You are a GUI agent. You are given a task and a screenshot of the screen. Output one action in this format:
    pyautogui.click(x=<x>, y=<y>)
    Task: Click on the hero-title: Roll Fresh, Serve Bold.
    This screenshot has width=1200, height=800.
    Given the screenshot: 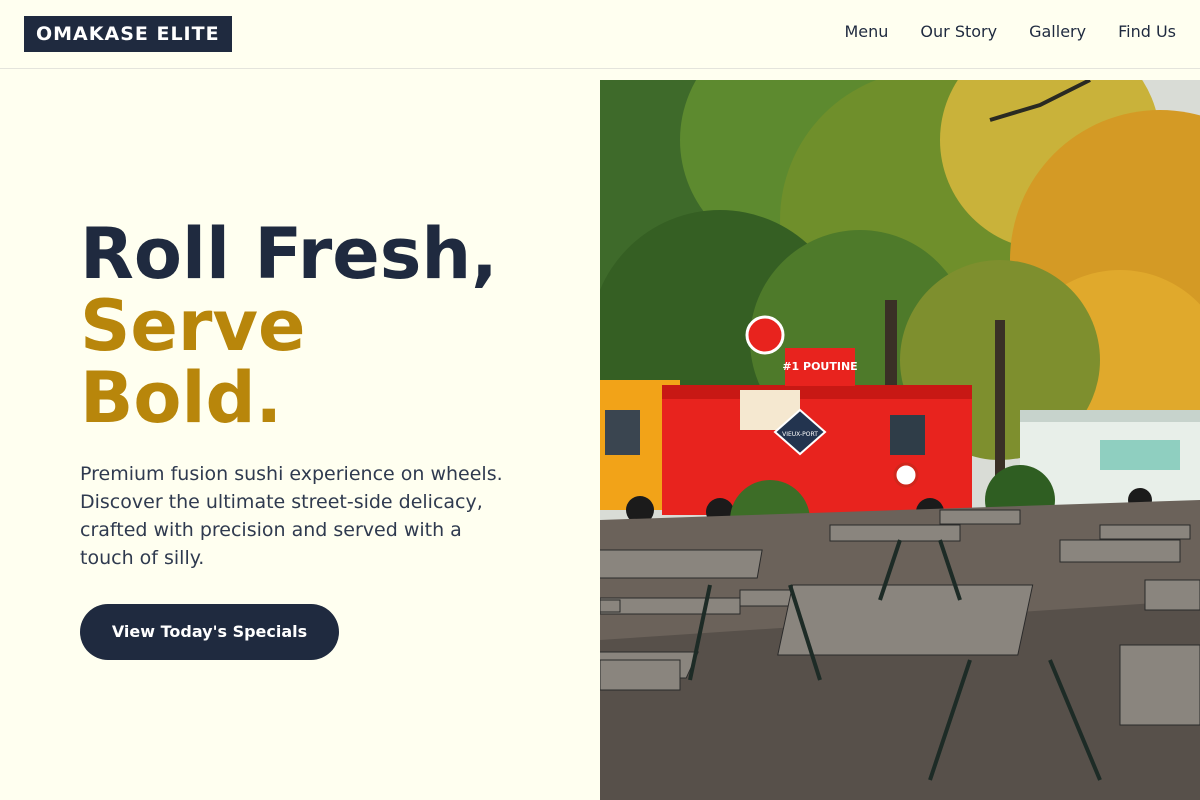 What is the action you would take?
    pyautogui.click(x=330, y=326)
    